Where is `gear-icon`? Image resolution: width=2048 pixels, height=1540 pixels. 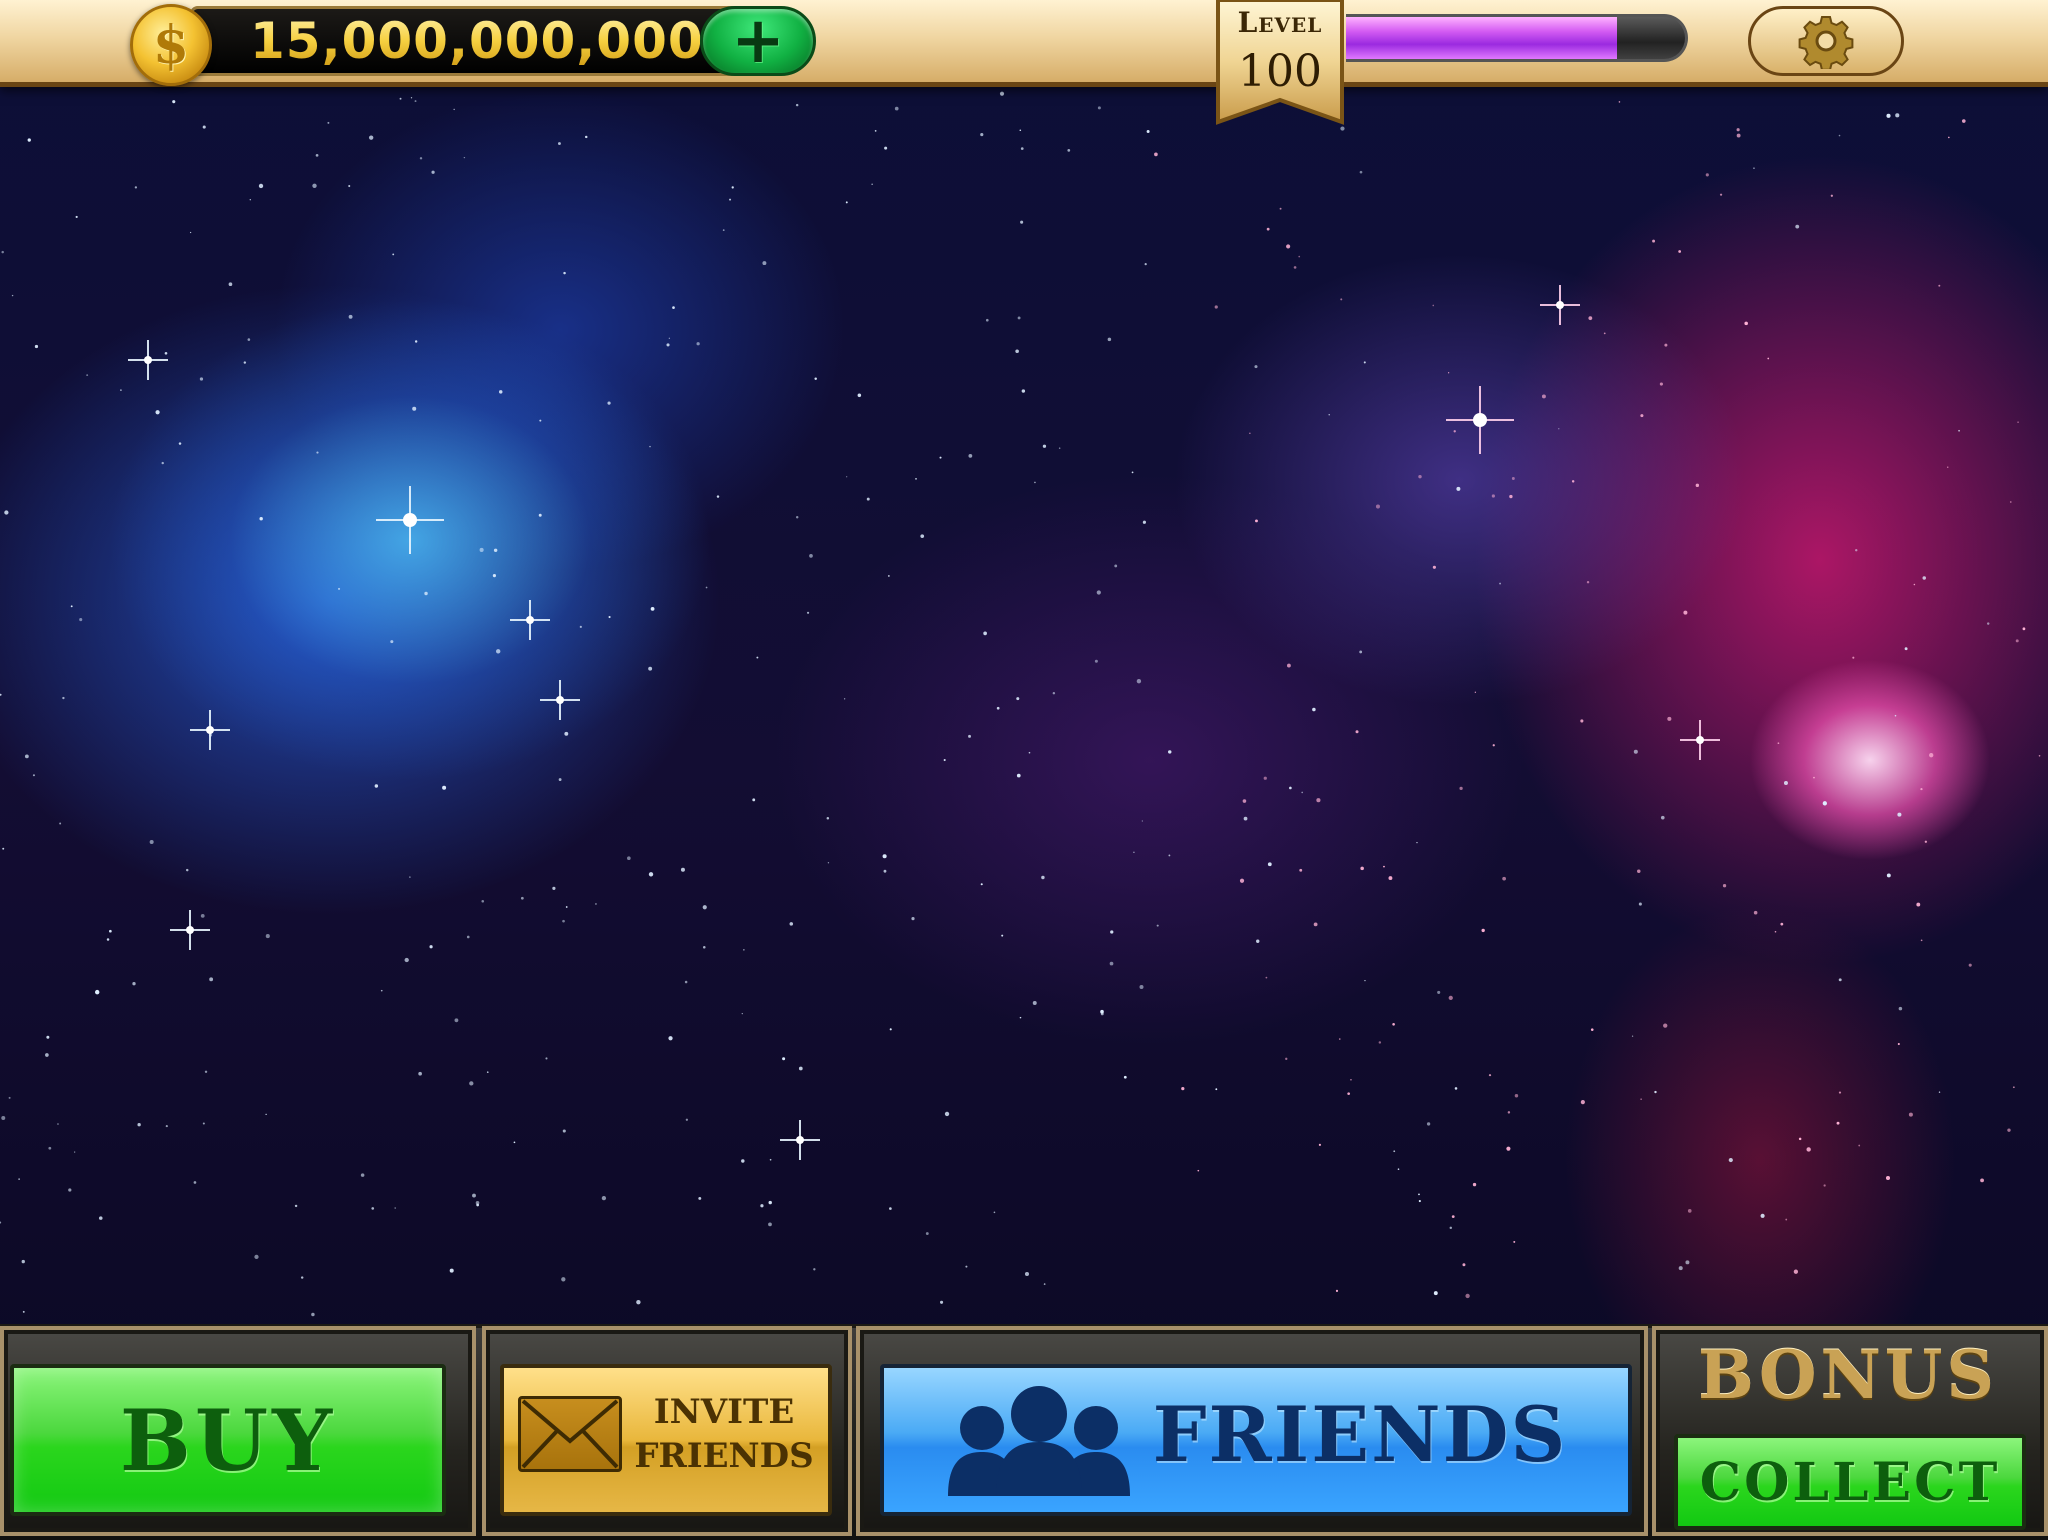 gear-icon is located at coordinates (1826, 42).